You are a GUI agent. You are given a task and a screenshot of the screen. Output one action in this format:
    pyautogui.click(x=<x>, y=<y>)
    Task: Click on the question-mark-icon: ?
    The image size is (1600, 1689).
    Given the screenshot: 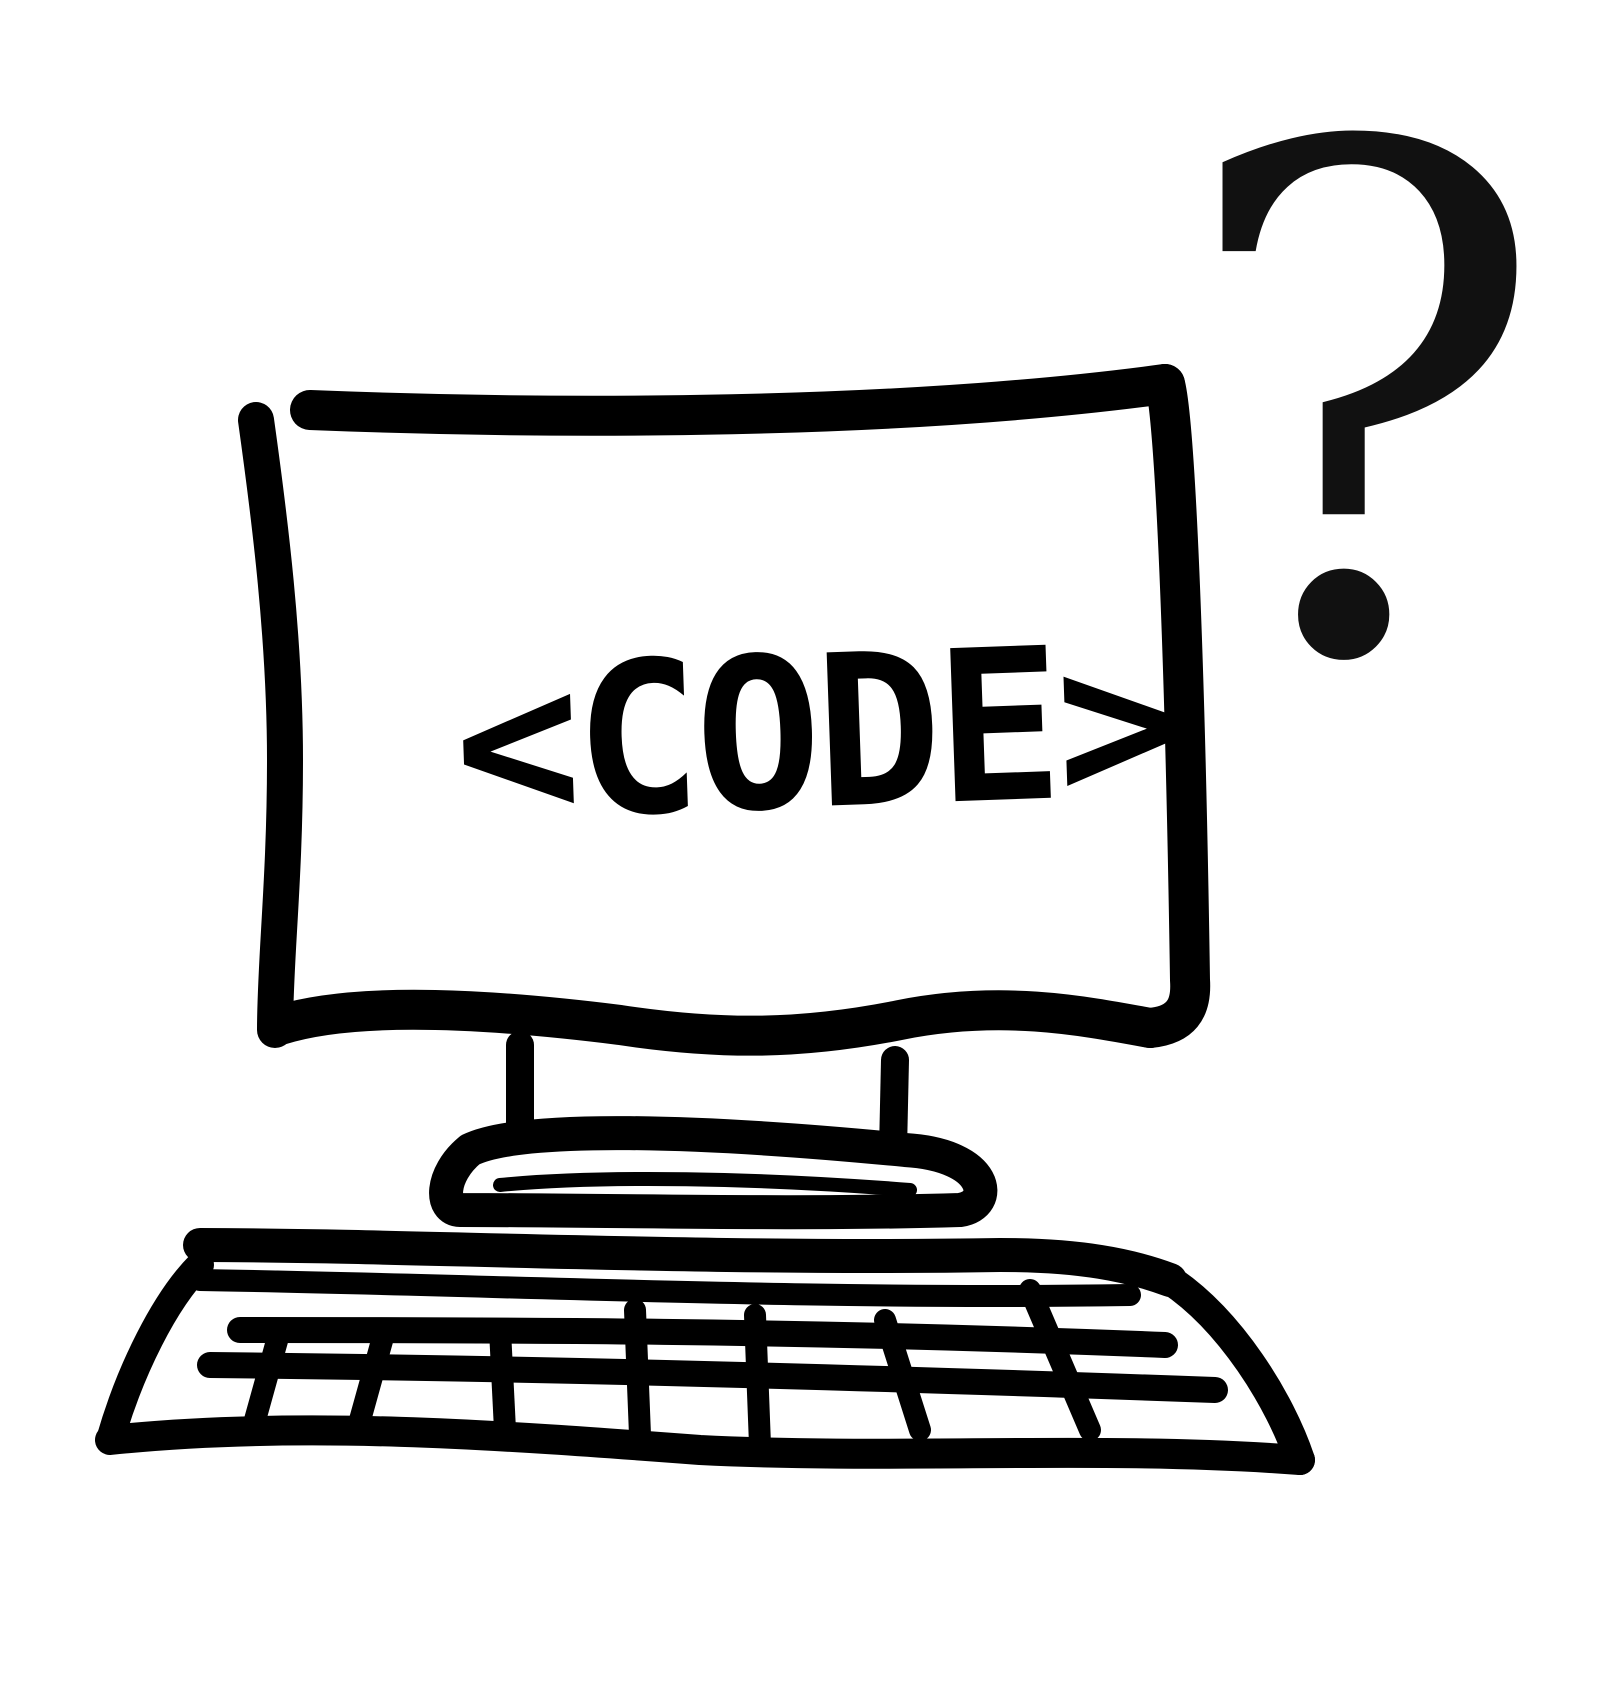 What is the action you would take?
    pyautogui.click(x=1362, y=408)
    